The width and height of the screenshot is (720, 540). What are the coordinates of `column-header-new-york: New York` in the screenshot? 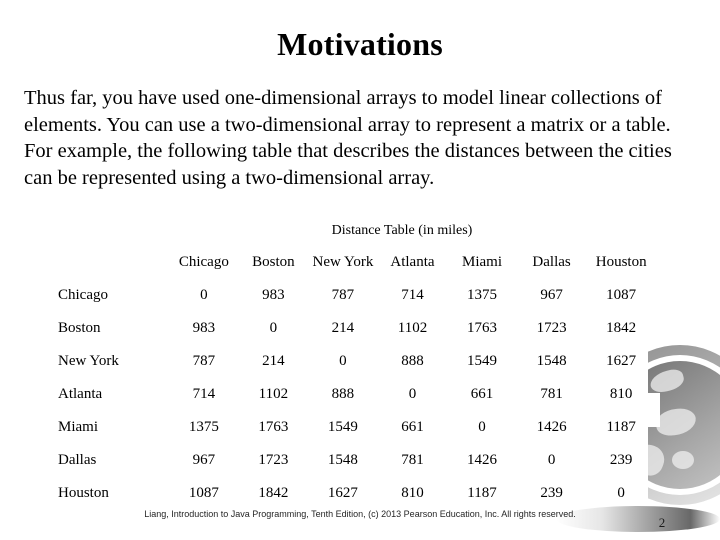 It's located at (343, 262).